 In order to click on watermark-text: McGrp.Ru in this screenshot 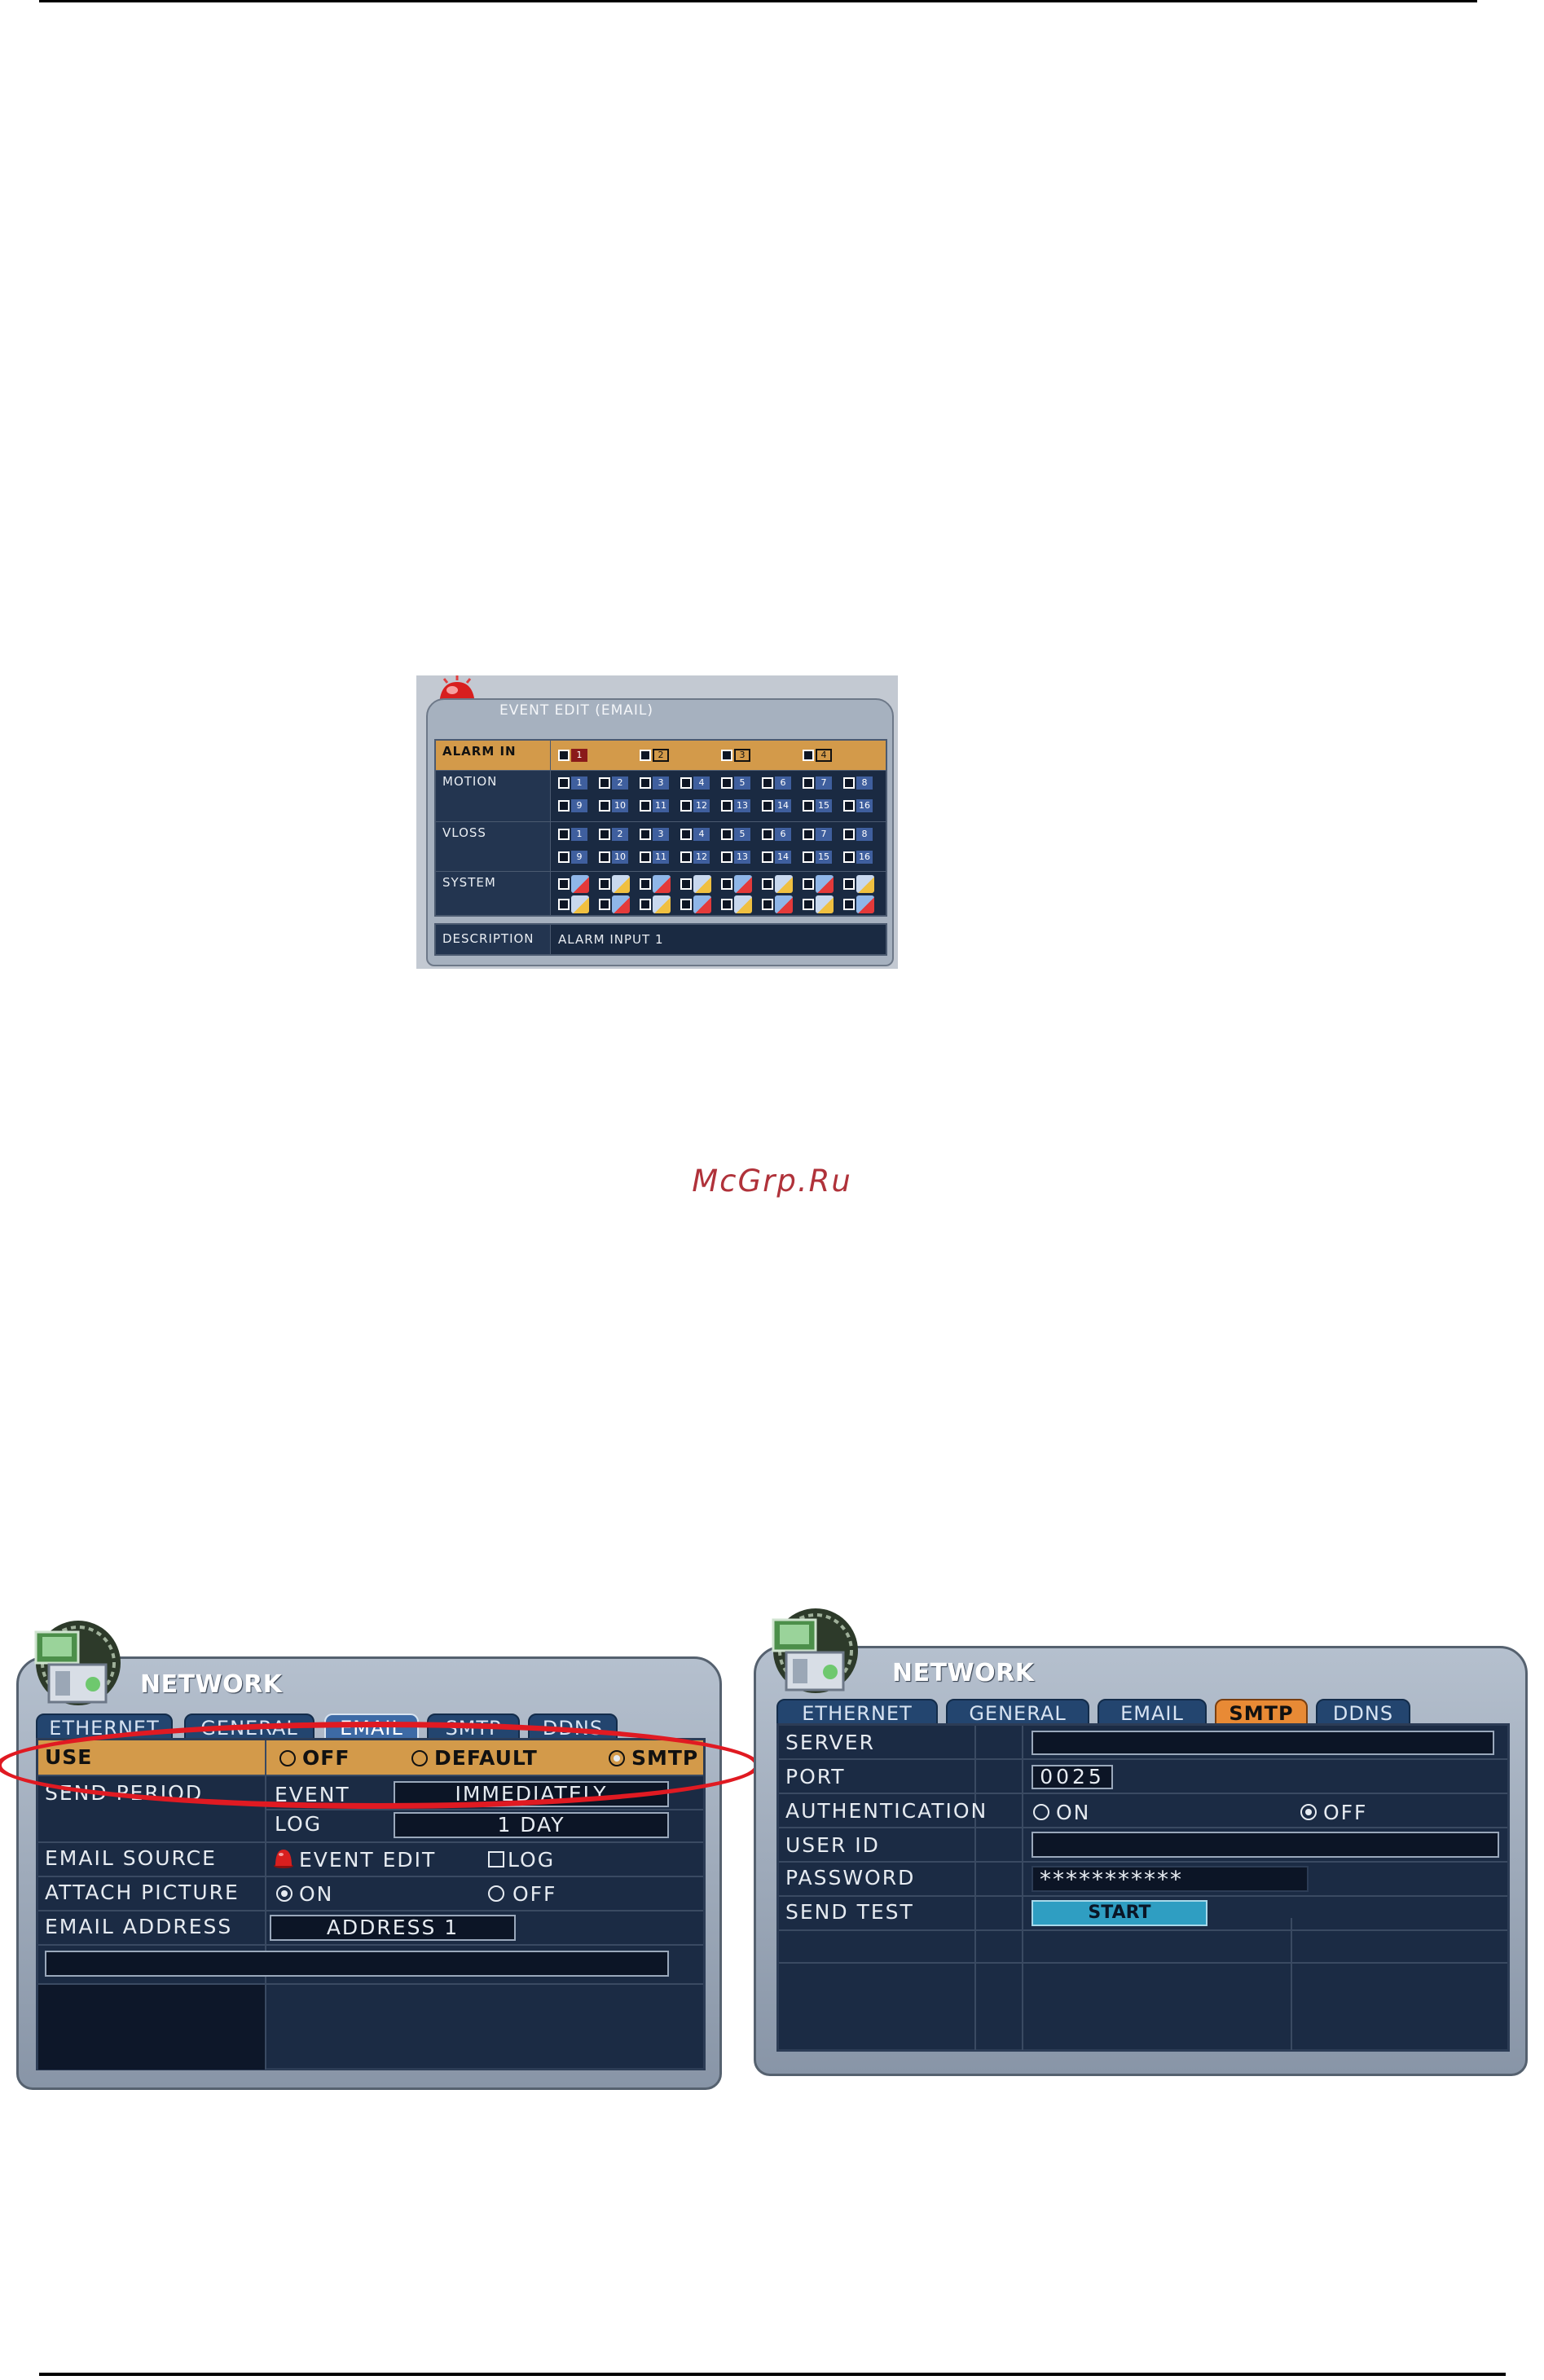, I will do `click(772, 1181)`.